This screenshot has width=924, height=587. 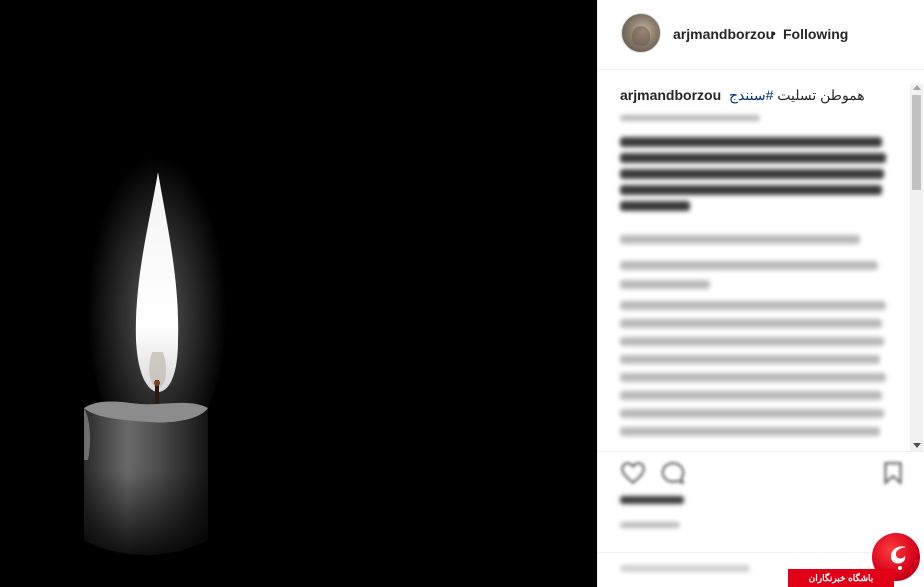 What do you see at coordinates (723, 34) in the screenshot?
I see `header-username: arjmandborzou` at bounding box center [723, 34].